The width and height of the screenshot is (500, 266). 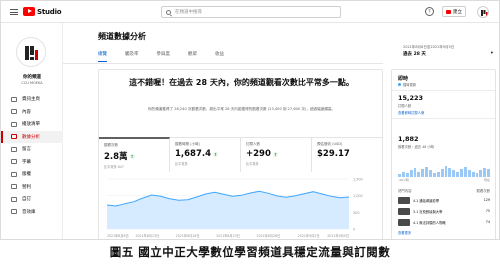 I want to click on search-icon, so click(x=168, y=12).